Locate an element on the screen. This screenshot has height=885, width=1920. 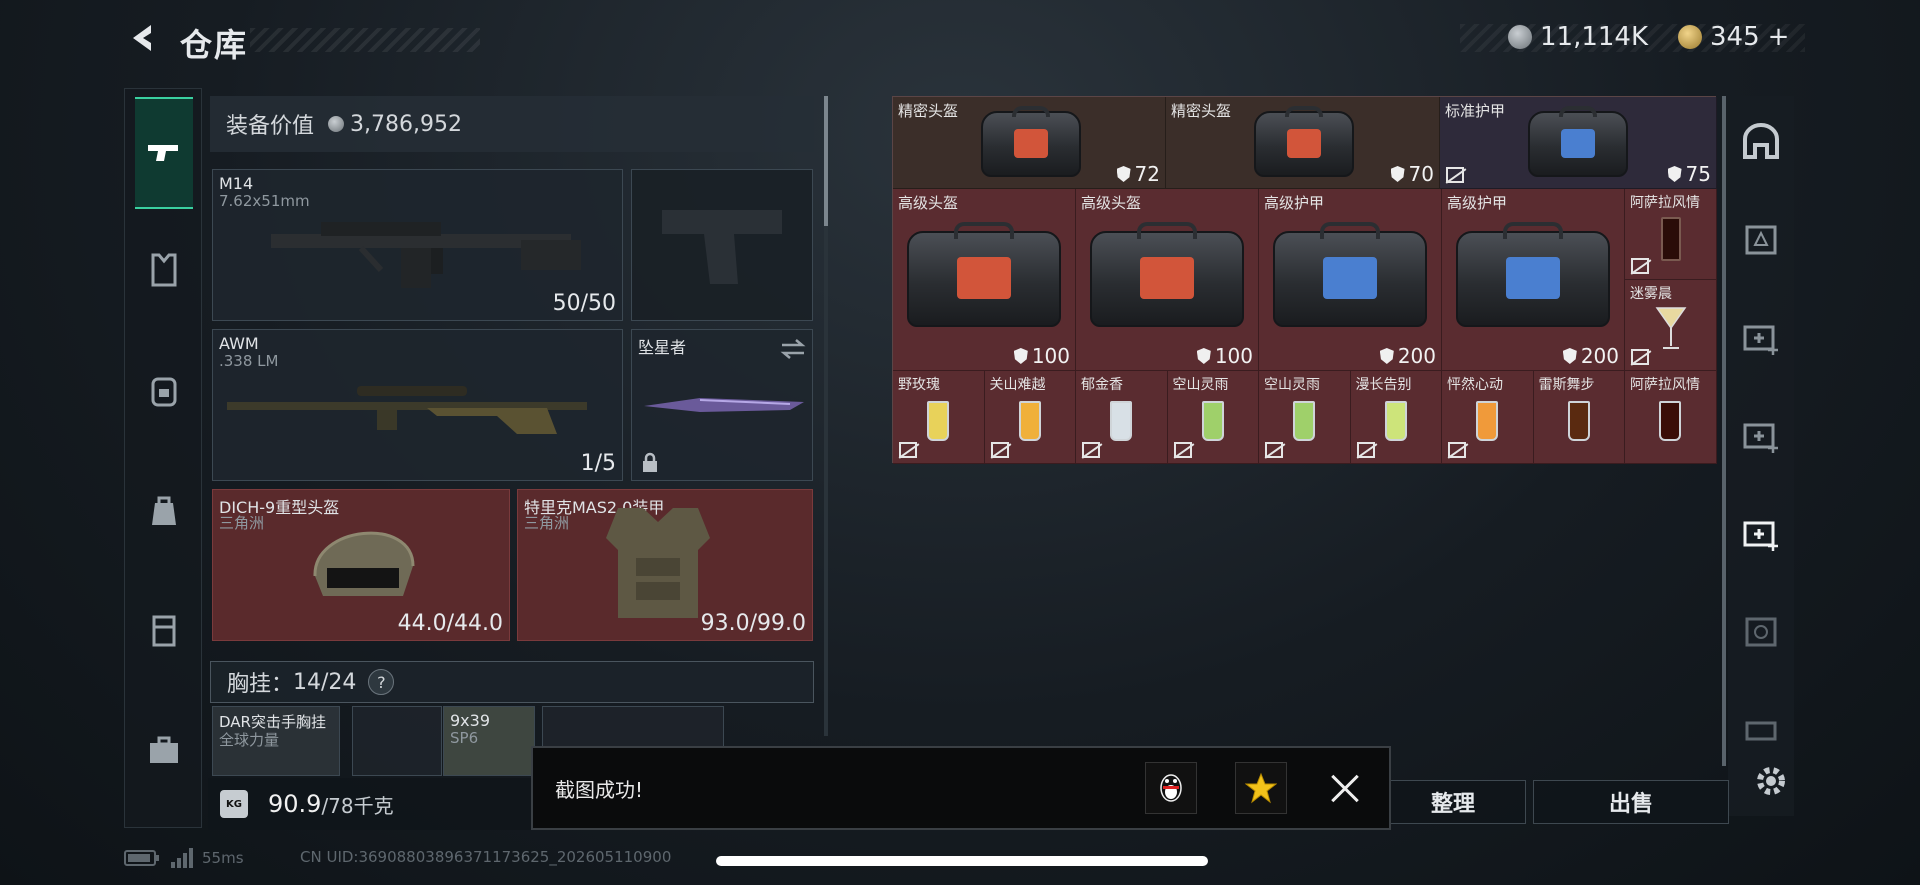
settings-button is located at coordinates (1771, 783).